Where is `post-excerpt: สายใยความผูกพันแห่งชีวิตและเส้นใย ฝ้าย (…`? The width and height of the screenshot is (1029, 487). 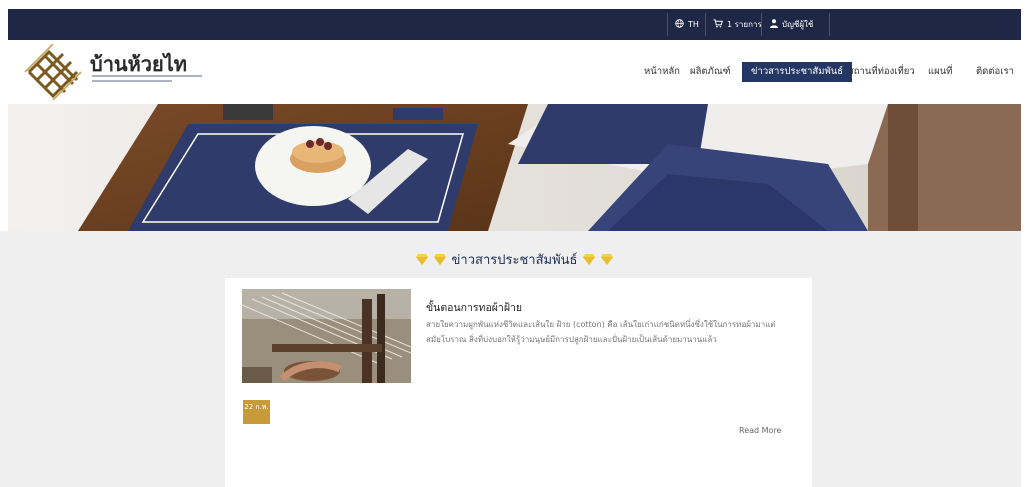 post-excerpt: สายใยความผูกพันแห่งชีวิตและเส้นใย ฝ้าย (… is located at coordinates (601, 332).